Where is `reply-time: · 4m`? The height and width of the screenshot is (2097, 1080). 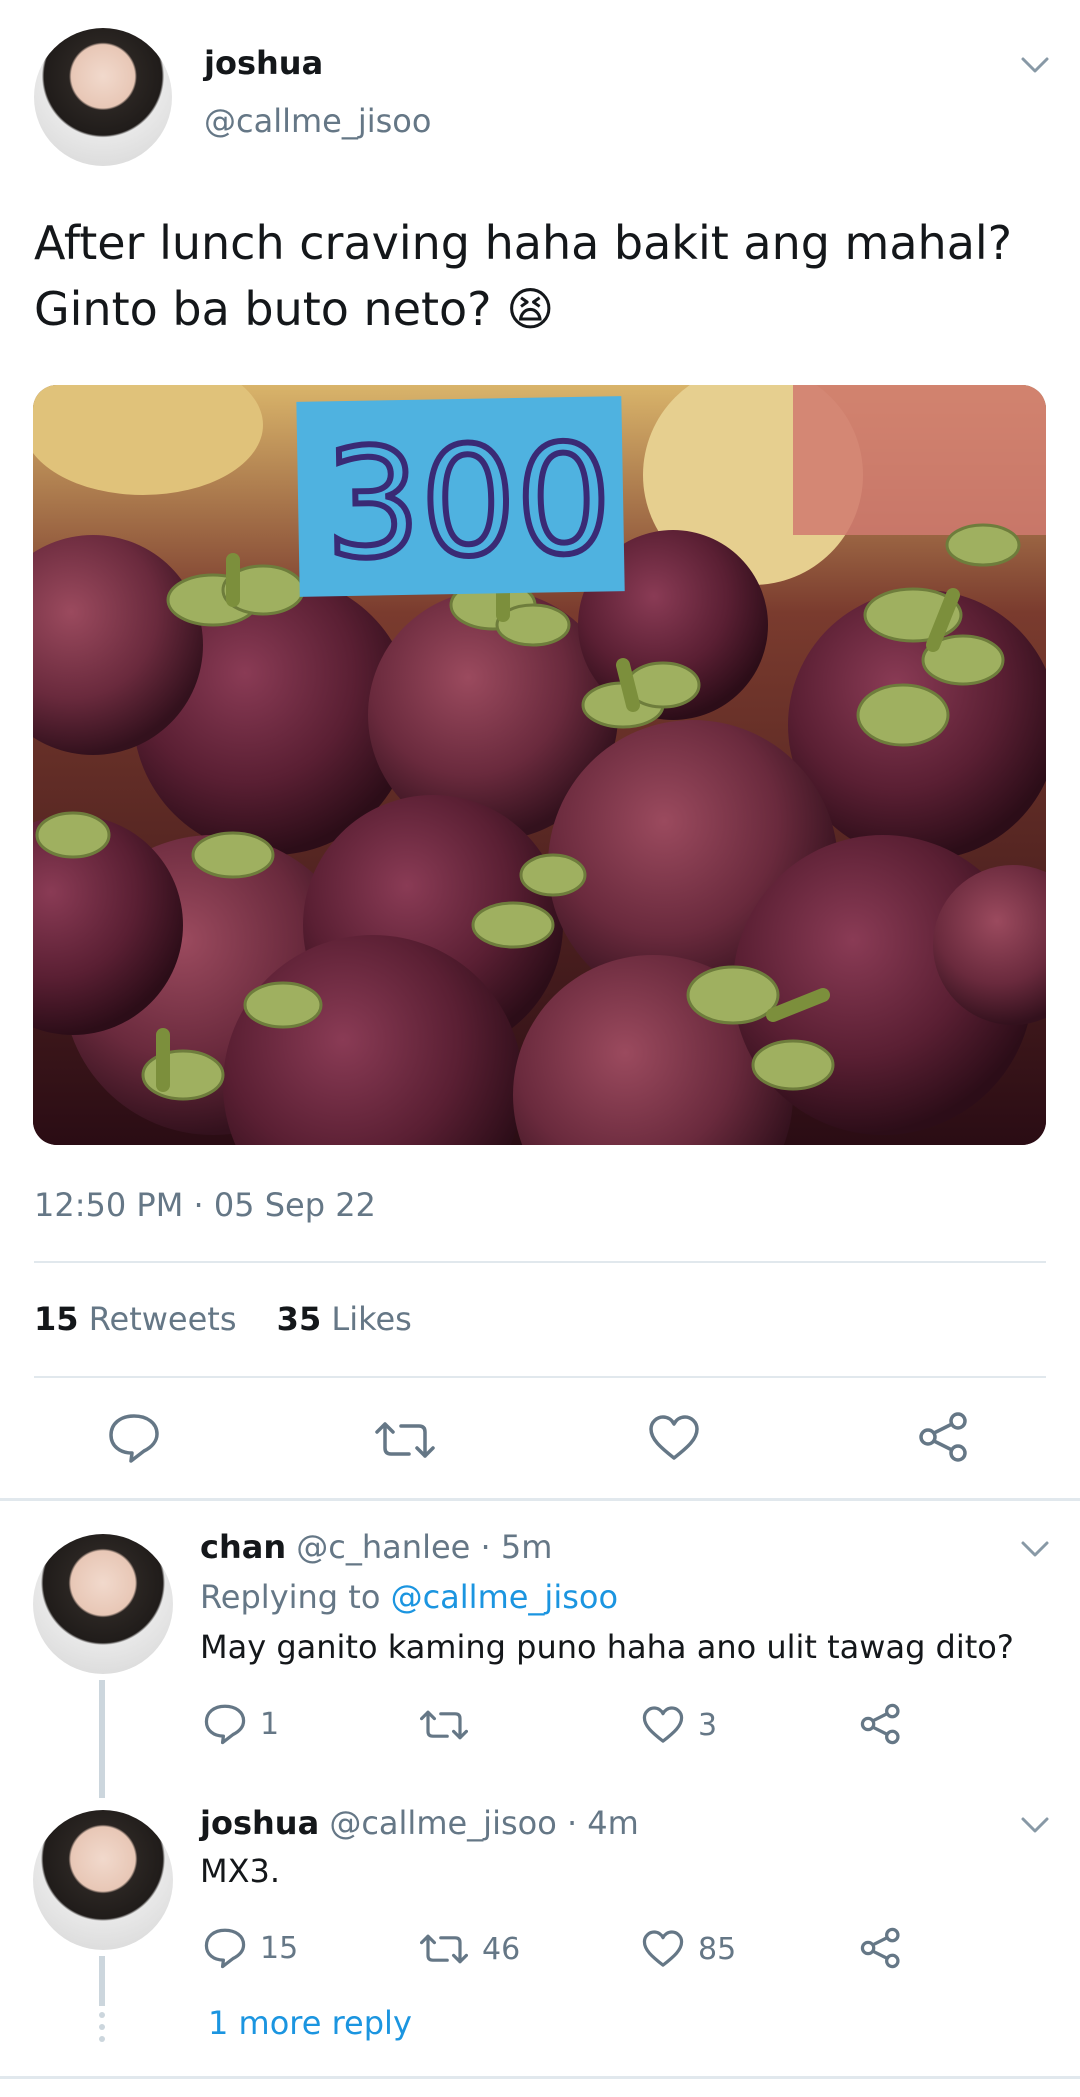
reply-time: · 4m is located at coordinates (597, 1823).